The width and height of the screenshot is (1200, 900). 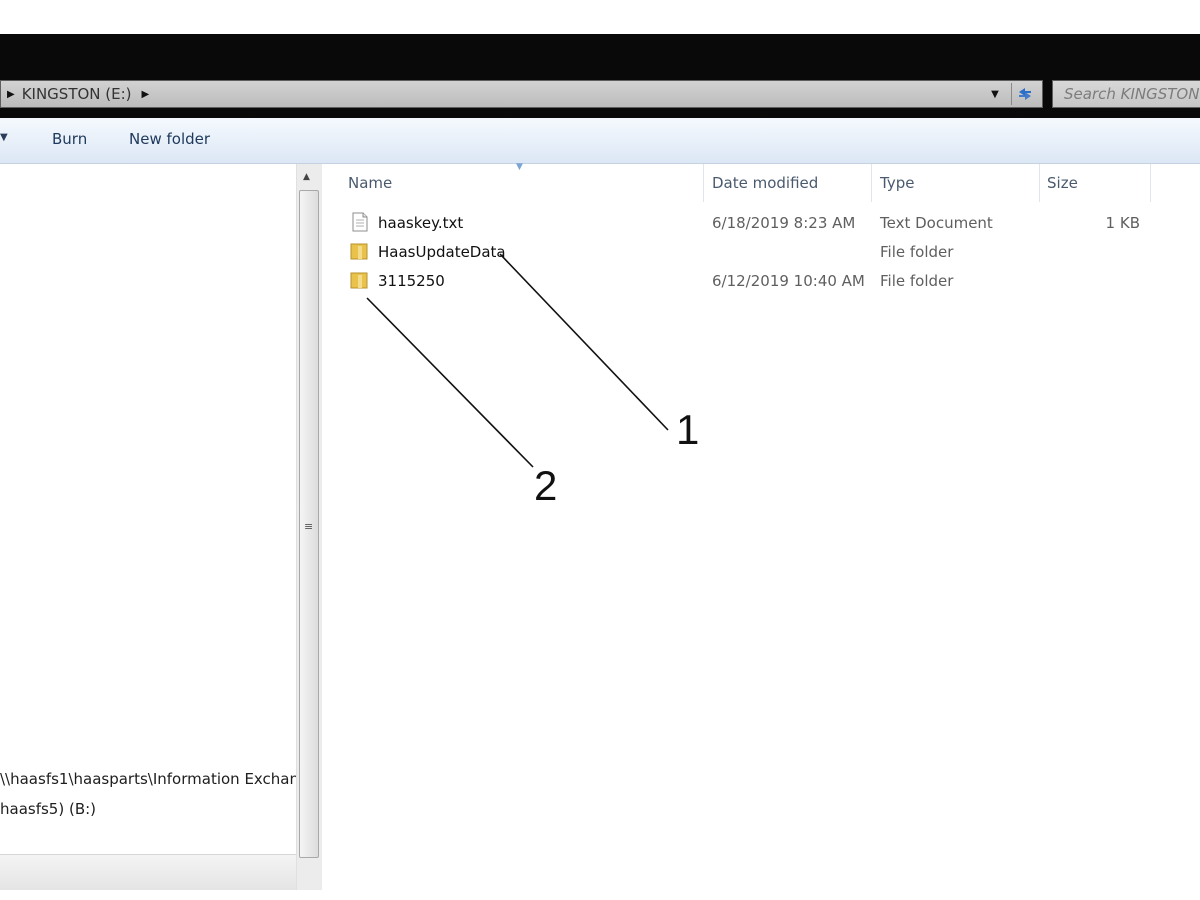 What do you see at coordinates (688, 429) in the screenshot?
I see `callout-label-1: 1` at bounding box center [688, 429].